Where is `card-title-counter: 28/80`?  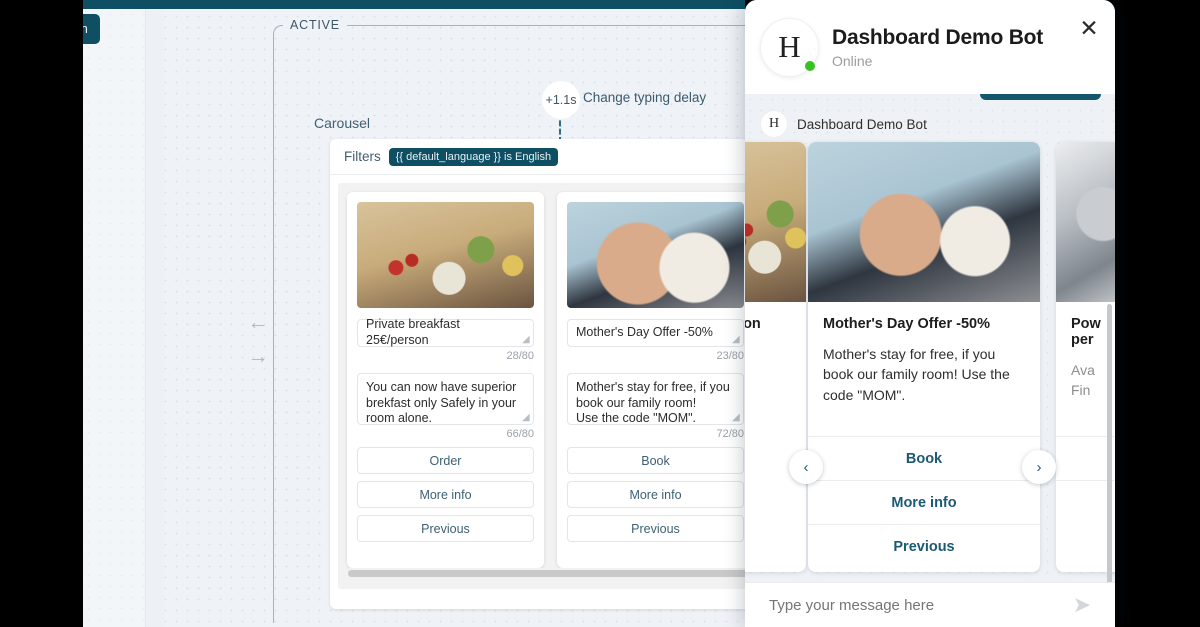
card-title-counter: 28/80 is located at coordinates (520, 356).